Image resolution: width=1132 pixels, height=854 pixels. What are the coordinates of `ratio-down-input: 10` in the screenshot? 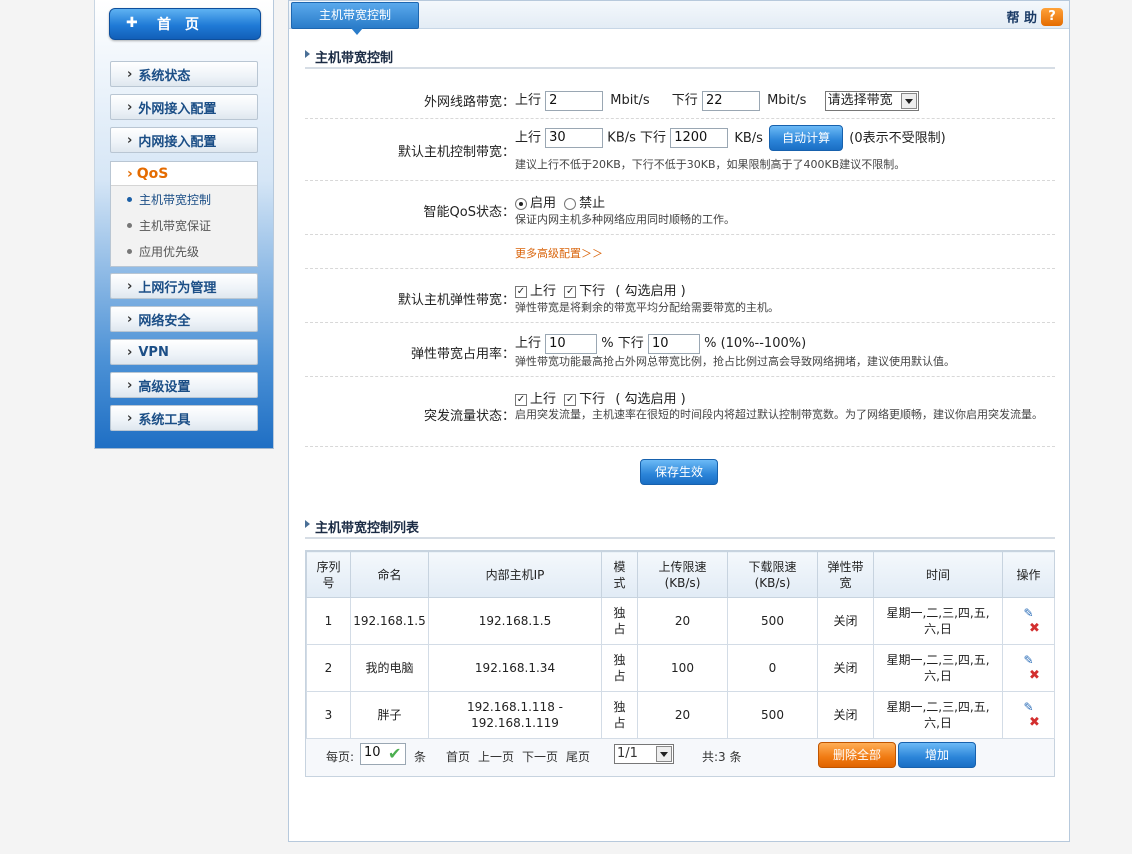 It's located at (673, 343).